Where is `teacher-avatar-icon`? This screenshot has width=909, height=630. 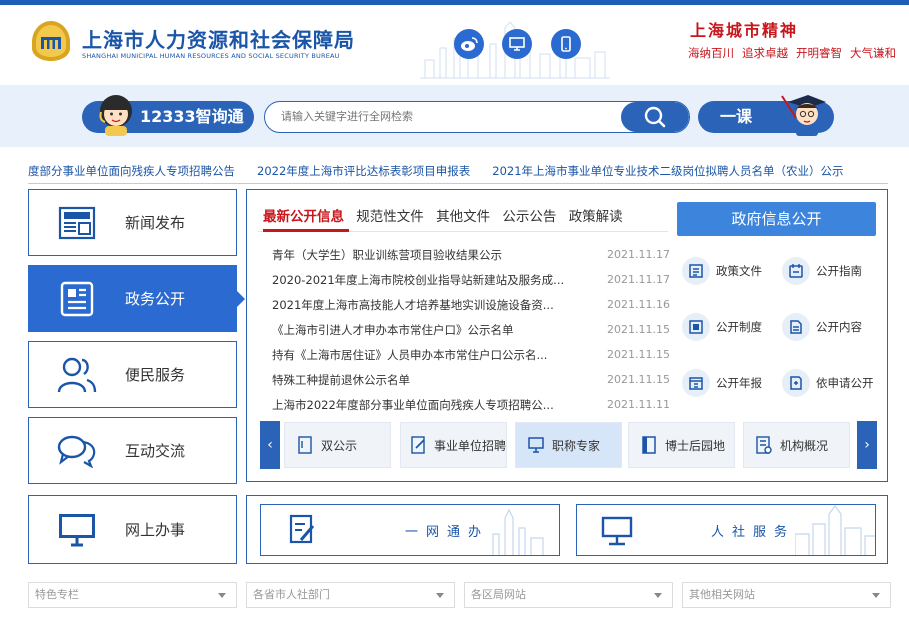 teacher-avatar-icon is located at coordinates (803, 115).